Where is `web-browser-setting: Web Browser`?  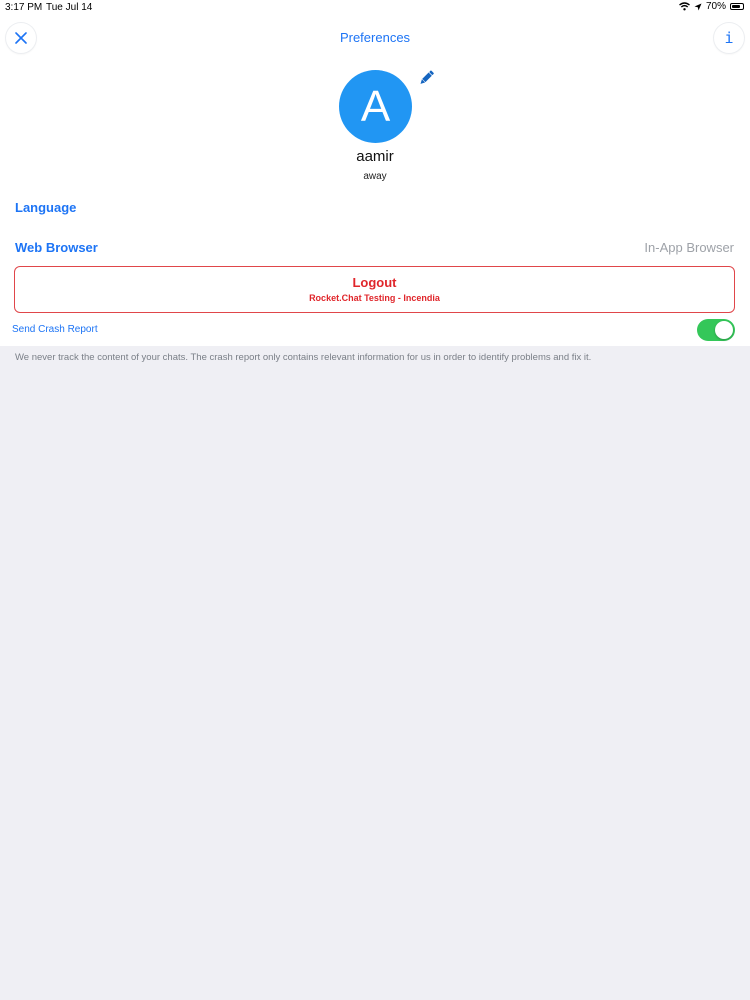 web-browser-setting: Web Browser is located at coordinates (56, 247).